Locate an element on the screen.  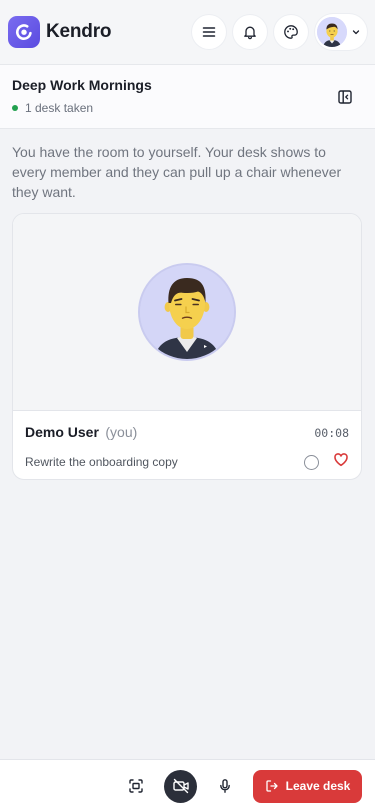
desk-you-label: (you) is located at coordinates (121, 432).